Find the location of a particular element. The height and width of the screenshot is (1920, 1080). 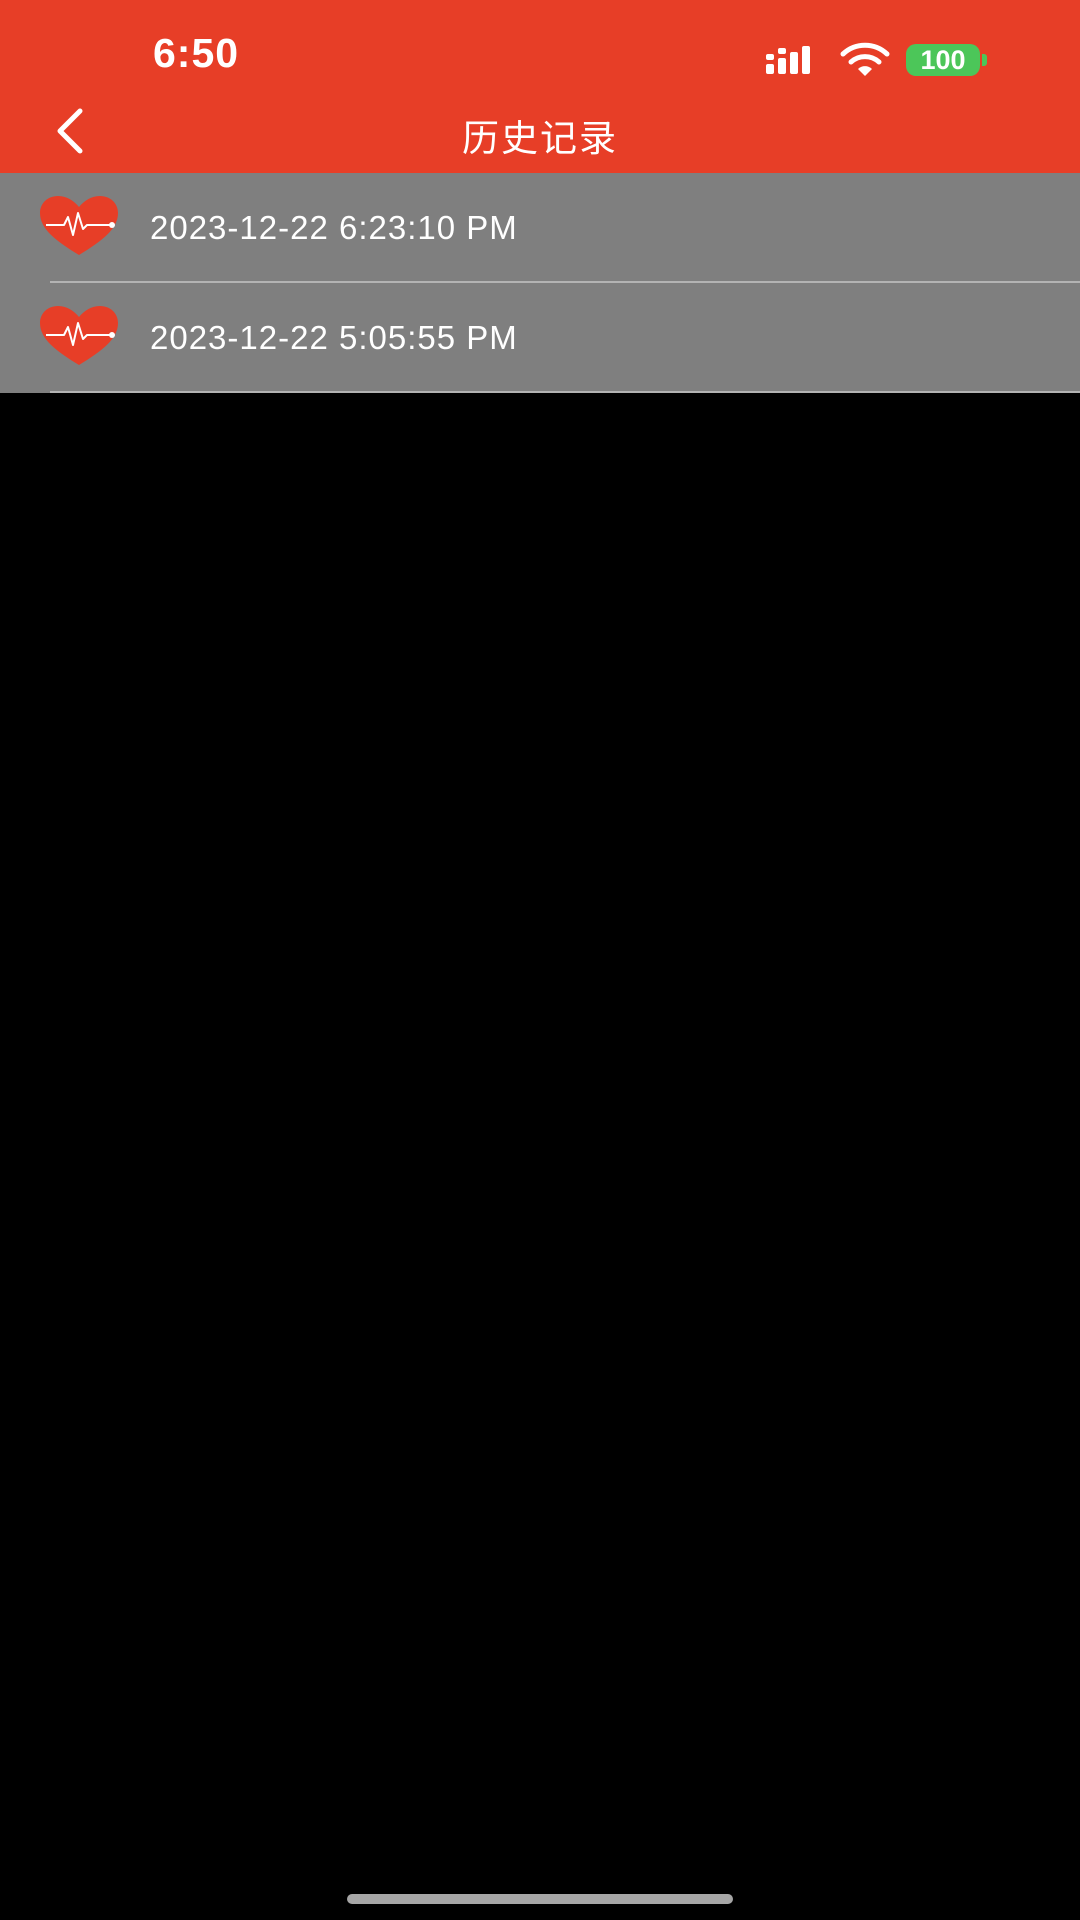

cellular-signal-icon is located at coordinates (788, 60).